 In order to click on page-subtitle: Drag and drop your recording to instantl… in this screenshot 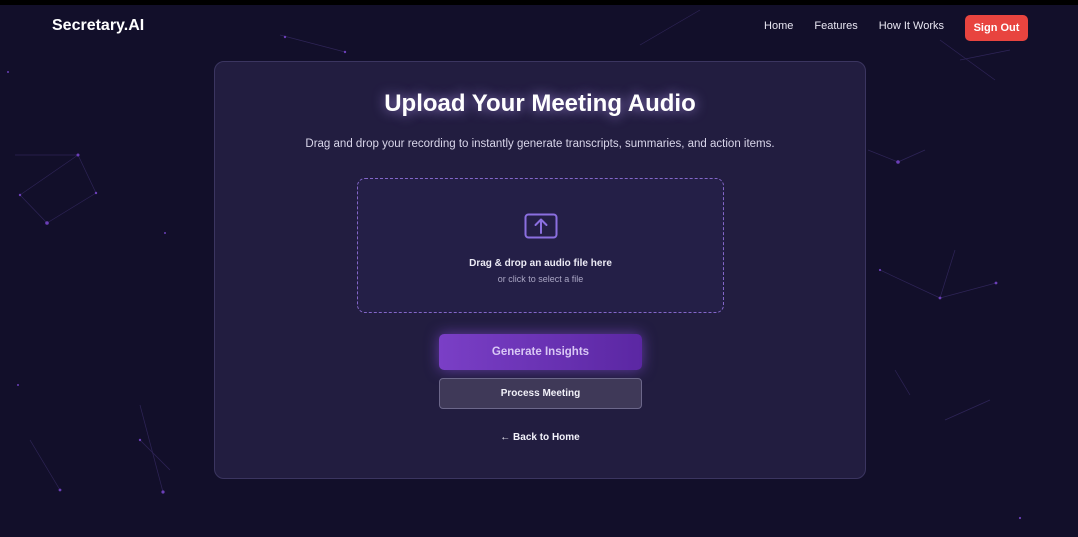, I will do `click(540, 144)`.